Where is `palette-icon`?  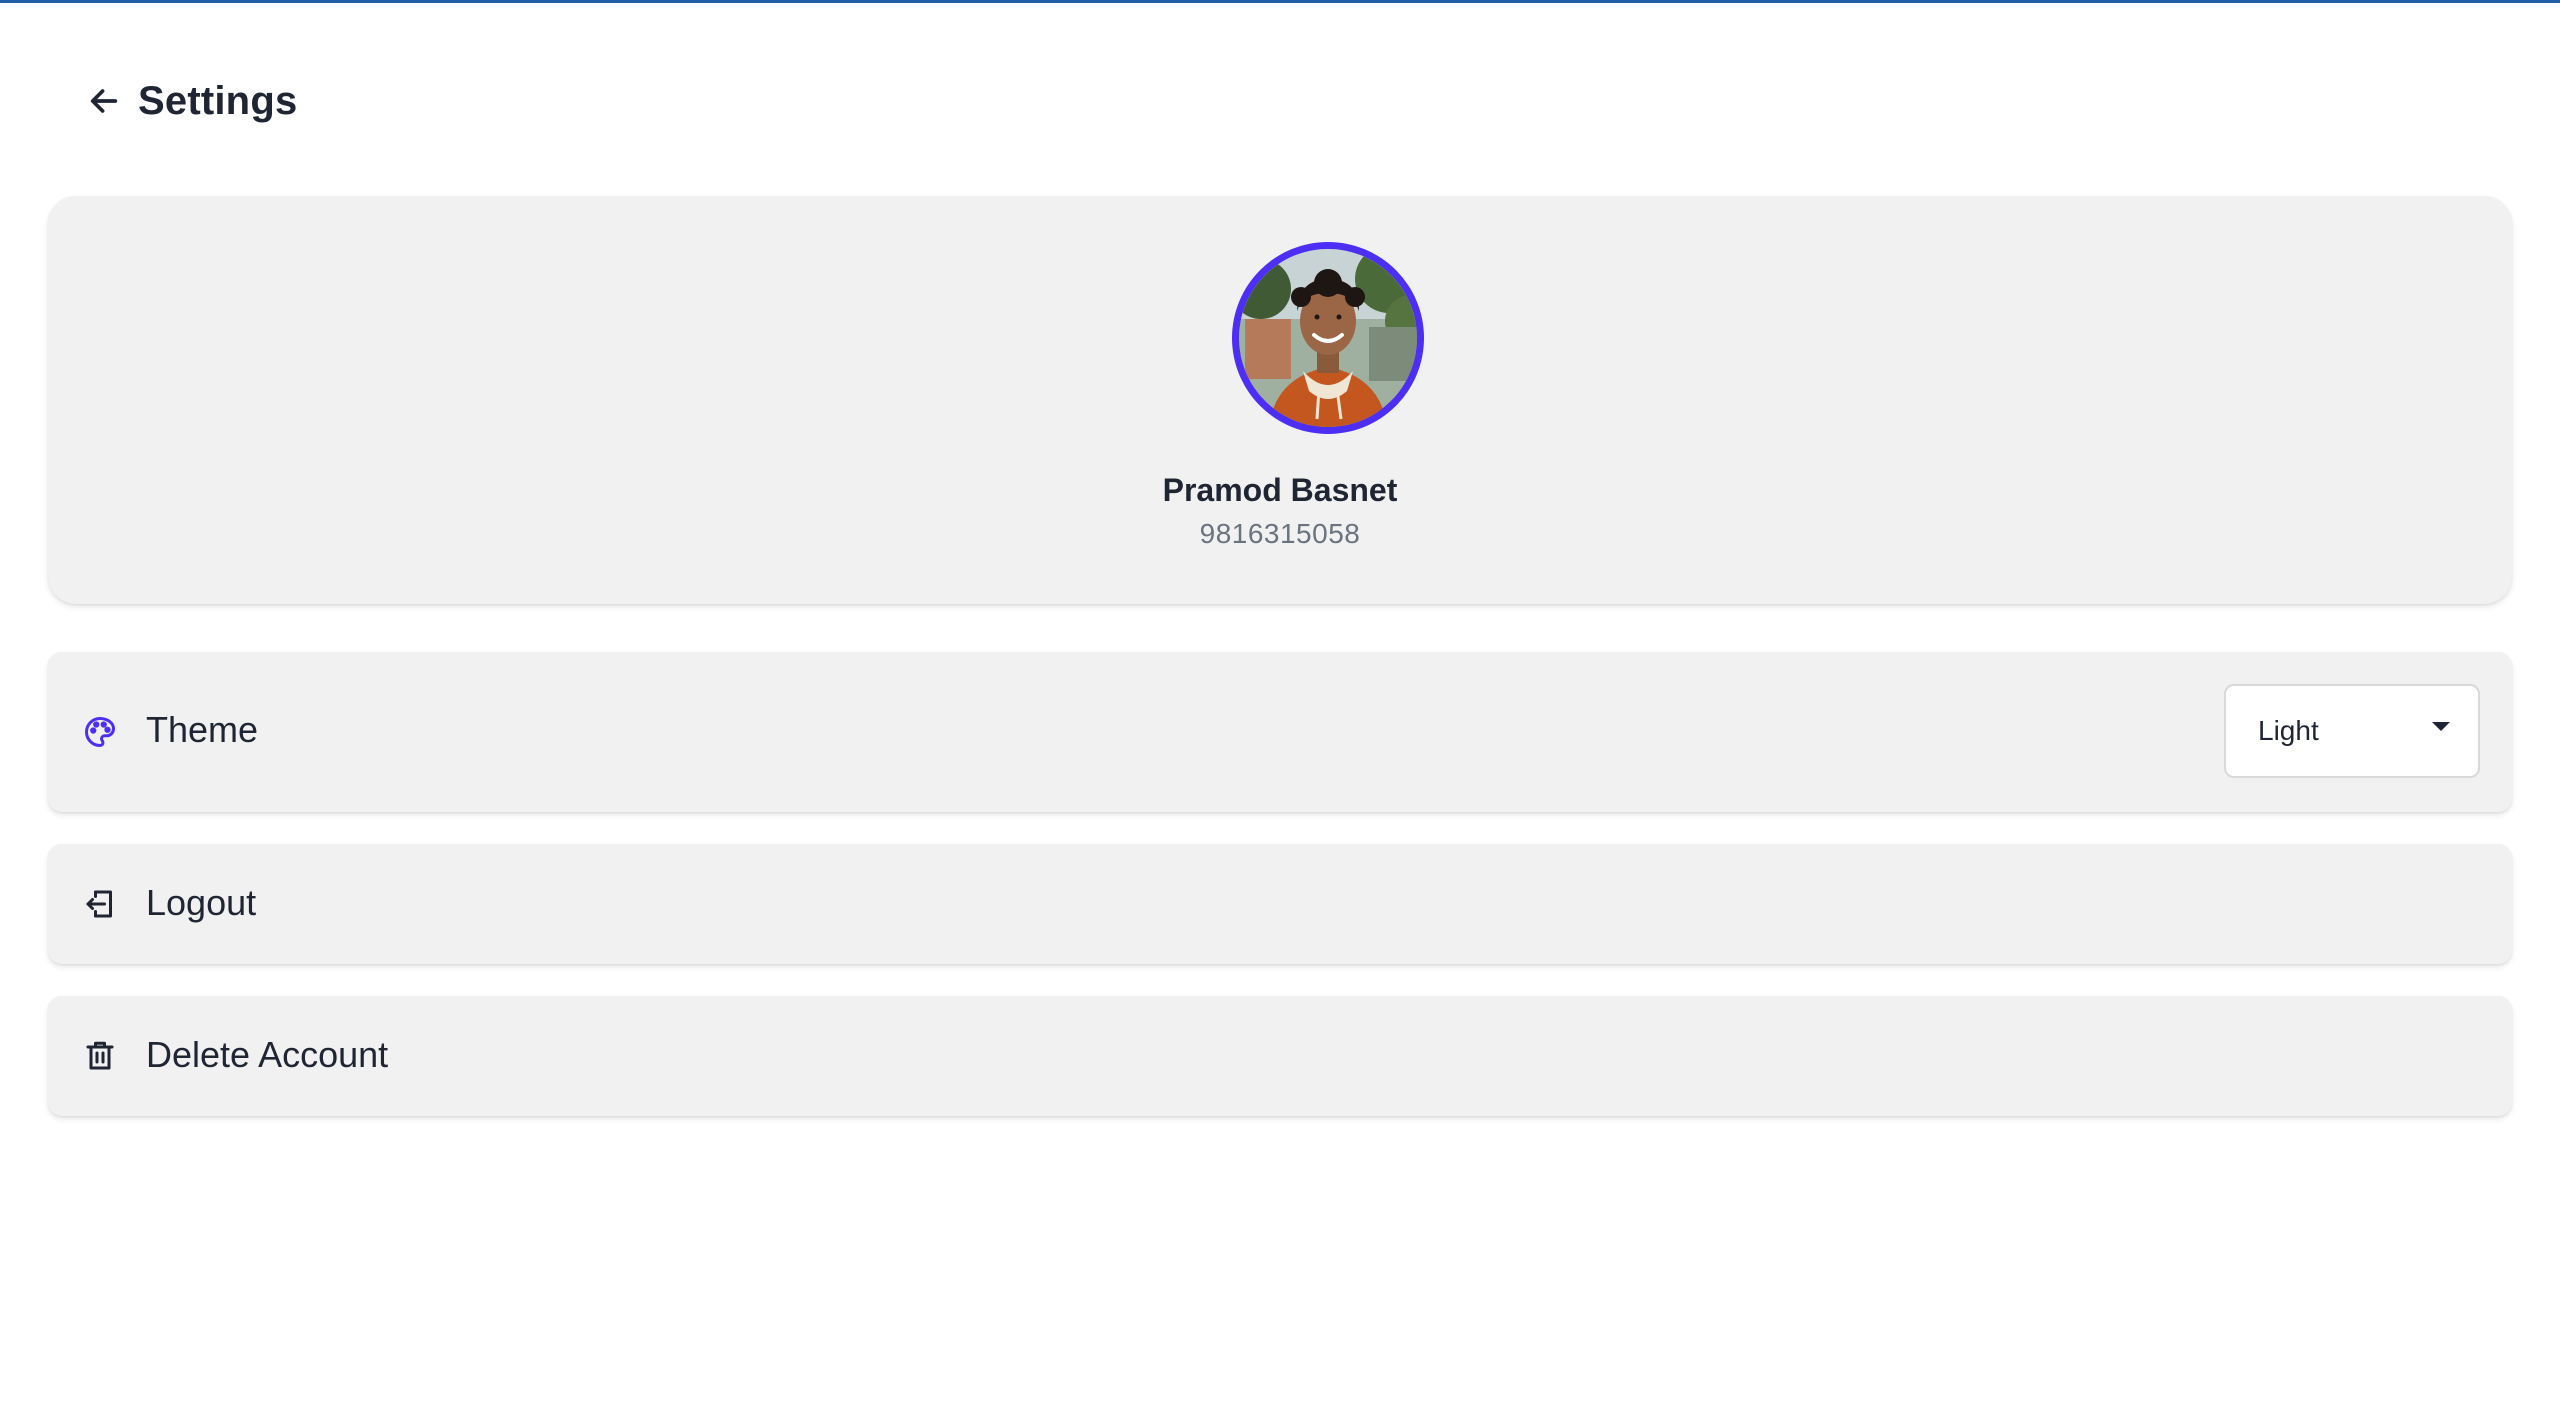 palette-icon is located at coordinates (100, 732).